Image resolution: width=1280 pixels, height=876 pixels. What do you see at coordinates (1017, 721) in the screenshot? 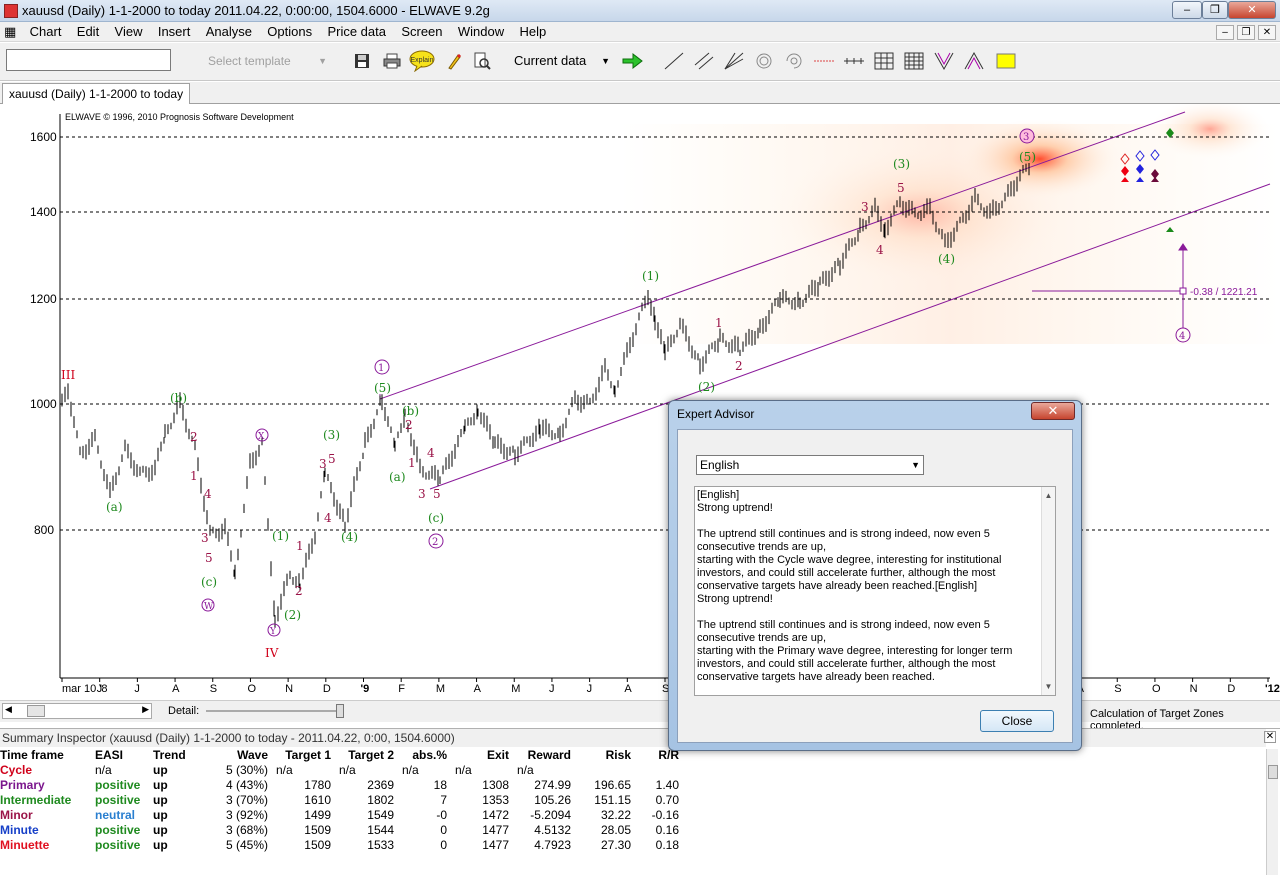
I see `dialog-close-button: Close` at bounding box center [1017, 721].